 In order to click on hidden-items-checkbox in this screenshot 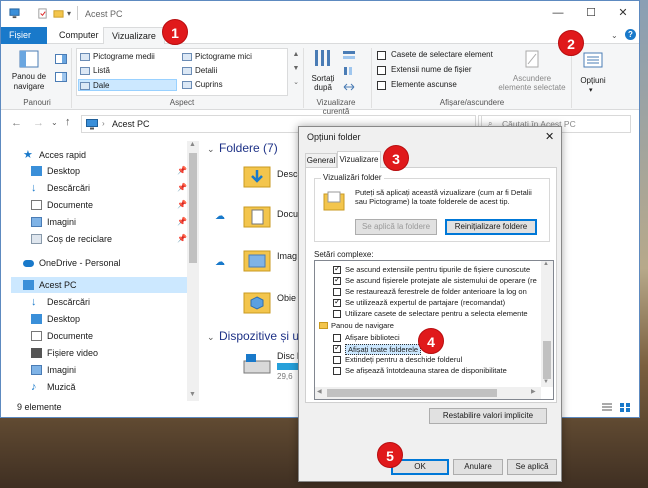, I will do `click(381, 85)`.